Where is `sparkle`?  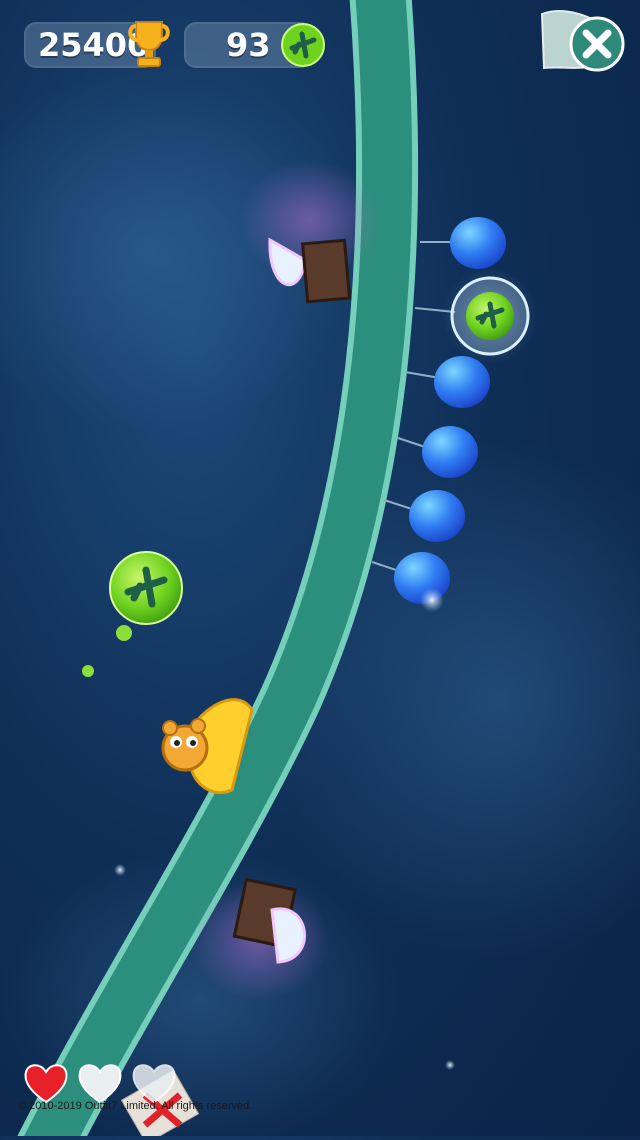 sparkle is located at coordinates (432, 600).